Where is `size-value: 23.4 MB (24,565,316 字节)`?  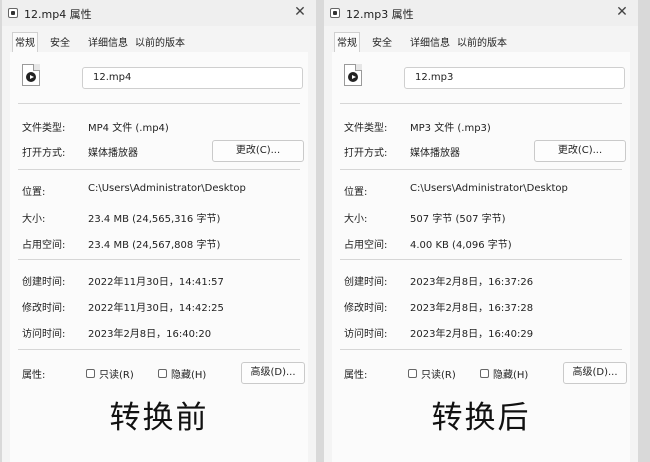 size-value: 23.4 MB (24,565,316 字节) is located at coordinates (154, 219).